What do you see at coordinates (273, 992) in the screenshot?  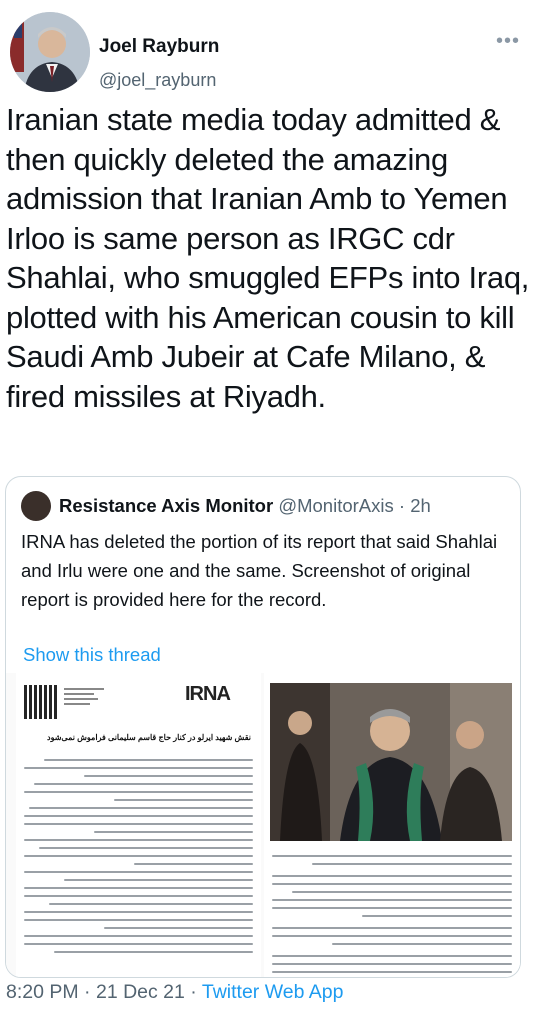 I see `tweet-source-app: Twitter Web App` at bounding box center [273, 992].